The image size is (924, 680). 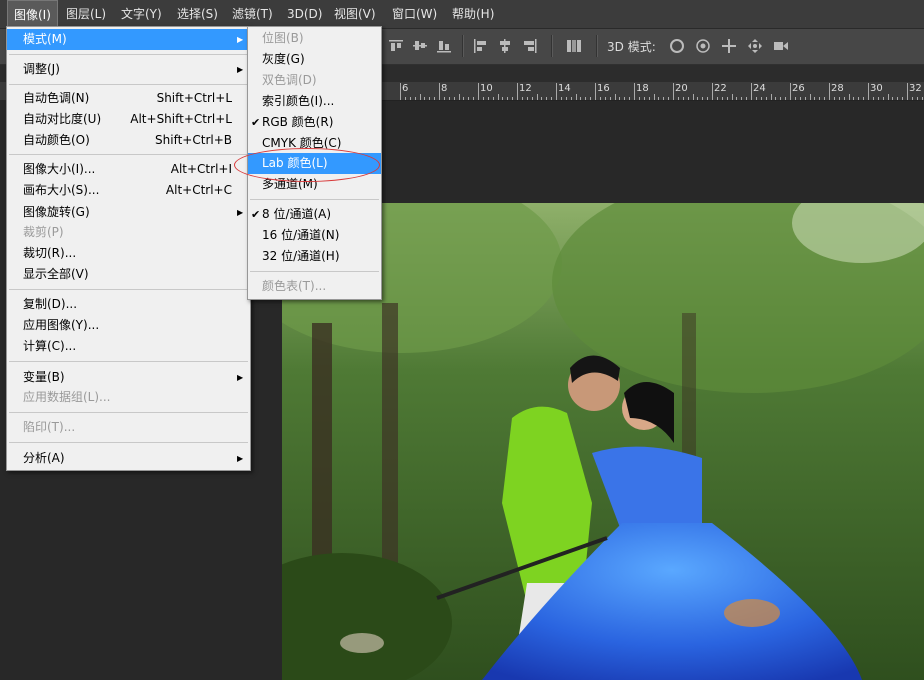 I want to click on shortcut: Alt+Shift+Ctrl+L, so click(x=181, y=119).